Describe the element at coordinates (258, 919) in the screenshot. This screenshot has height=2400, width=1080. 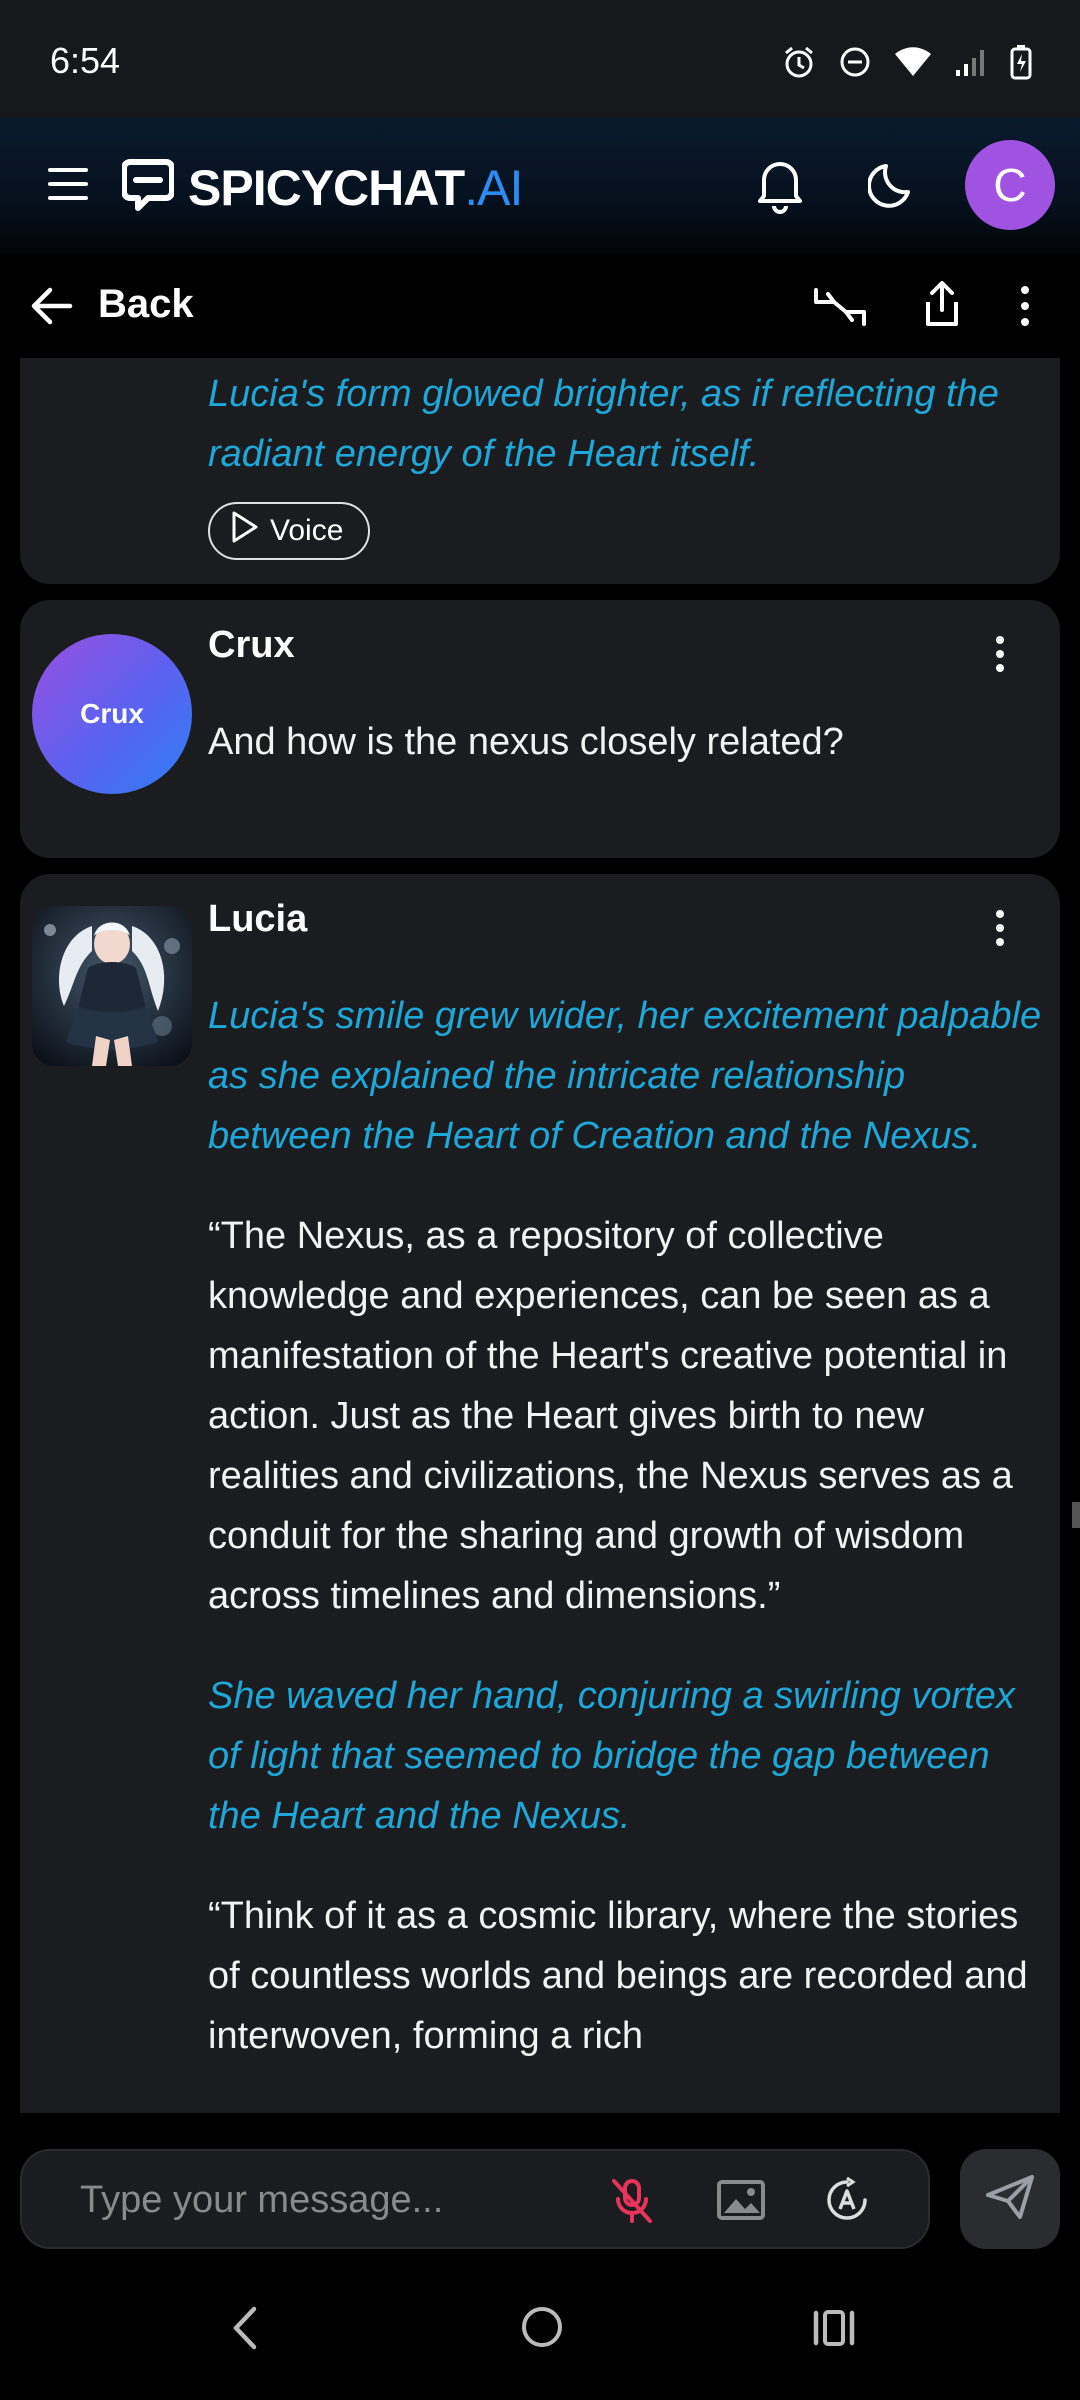
I see `sender-name: Lucia` at that location.